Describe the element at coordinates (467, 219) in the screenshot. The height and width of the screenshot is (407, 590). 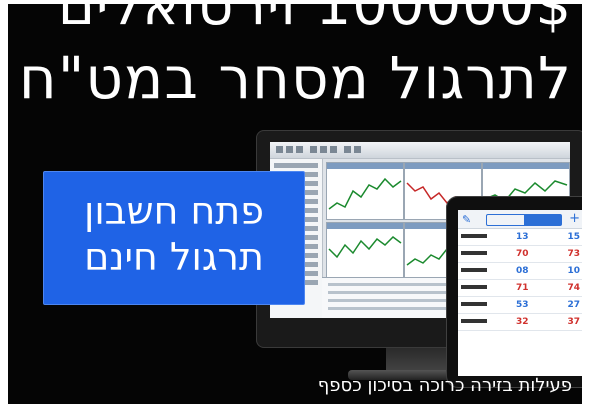
I see `edit-icon: ✎` at that location.